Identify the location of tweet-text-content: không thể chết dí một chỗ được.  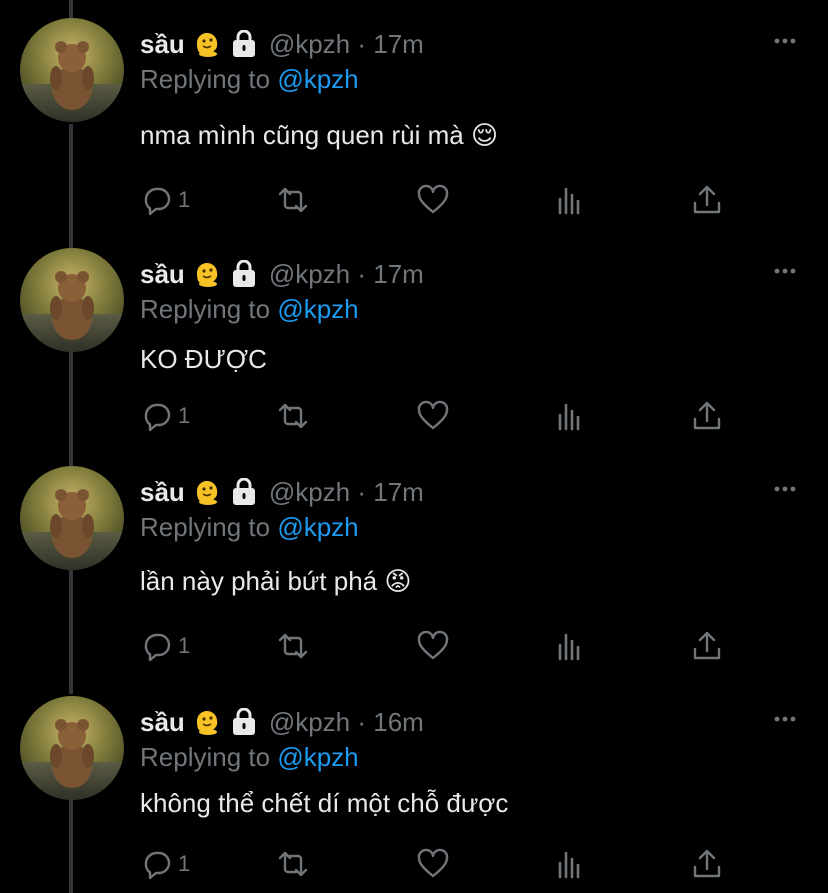
(324, 803).